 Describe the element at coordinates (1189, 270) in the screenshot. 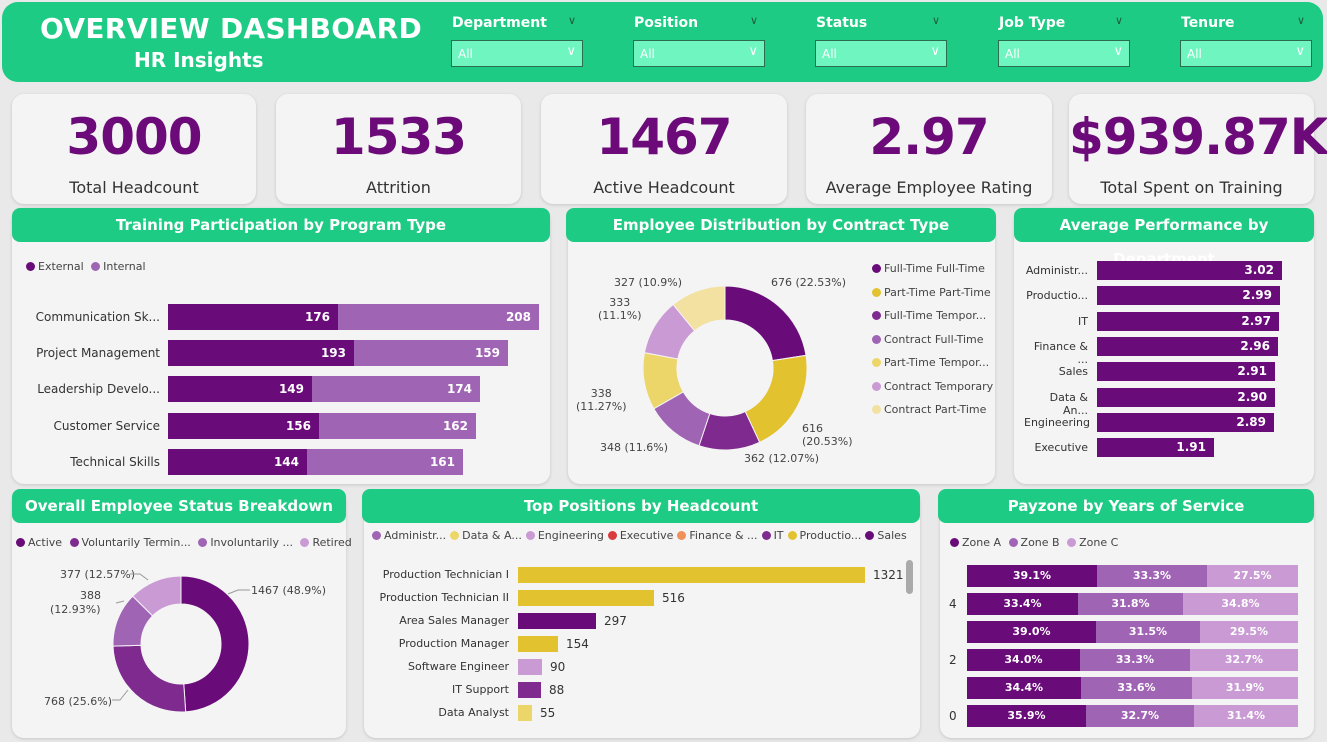

I see `bar: 3.02` at that location.